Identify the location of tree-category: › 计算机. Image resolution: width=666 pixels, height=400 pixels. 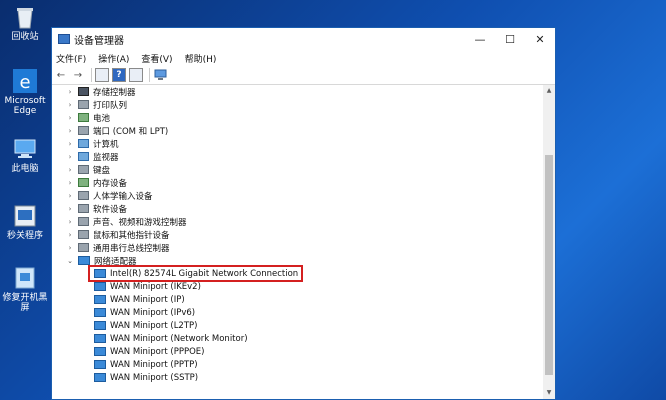
(92, 143).